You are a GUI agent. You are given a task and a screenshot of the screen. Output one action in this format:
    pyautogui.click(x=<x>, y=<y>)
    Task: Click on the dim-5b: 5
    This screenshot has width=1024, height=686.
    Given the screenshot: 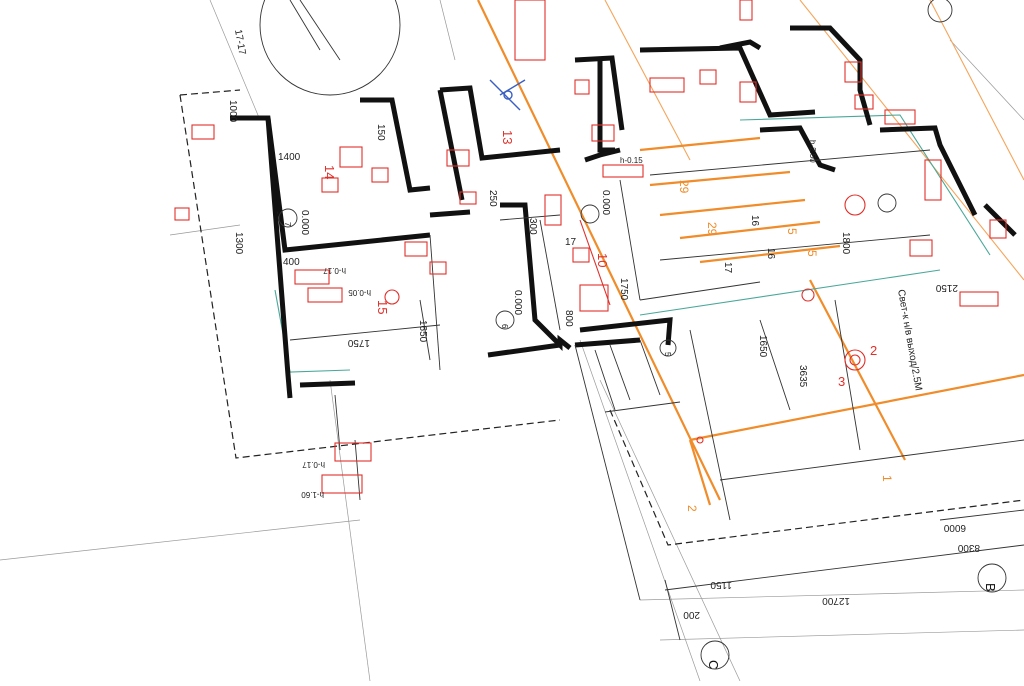 What is the action you would take?
    pyautogui.click(x=812, y=253)
    